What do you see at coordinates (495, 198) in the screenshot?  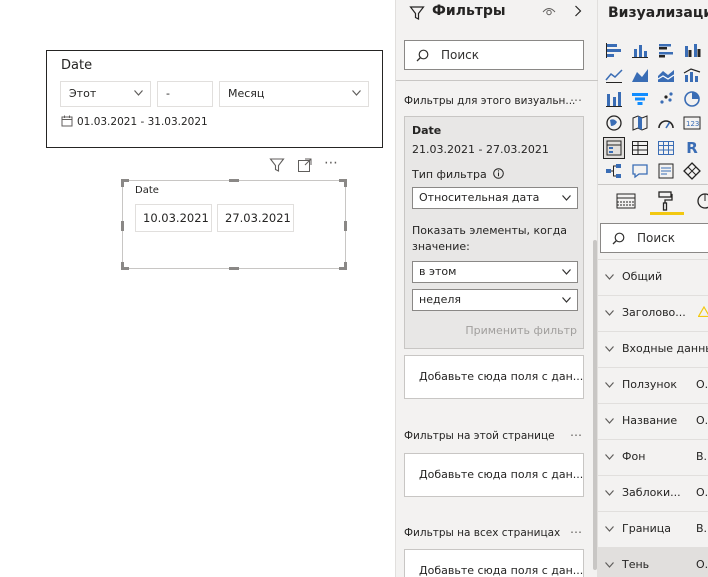 I see `filter-type-dropdown: Относительная дата` at bounding box center [495, 198].